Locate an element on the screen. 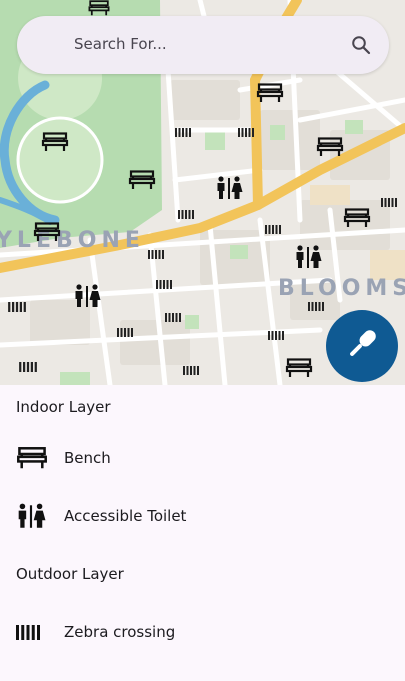 Image resolution: width=405 pixels, height=681 pixels. legend-item-zebra-crossing: Zebra crossing is located at coordinates (95, 632).